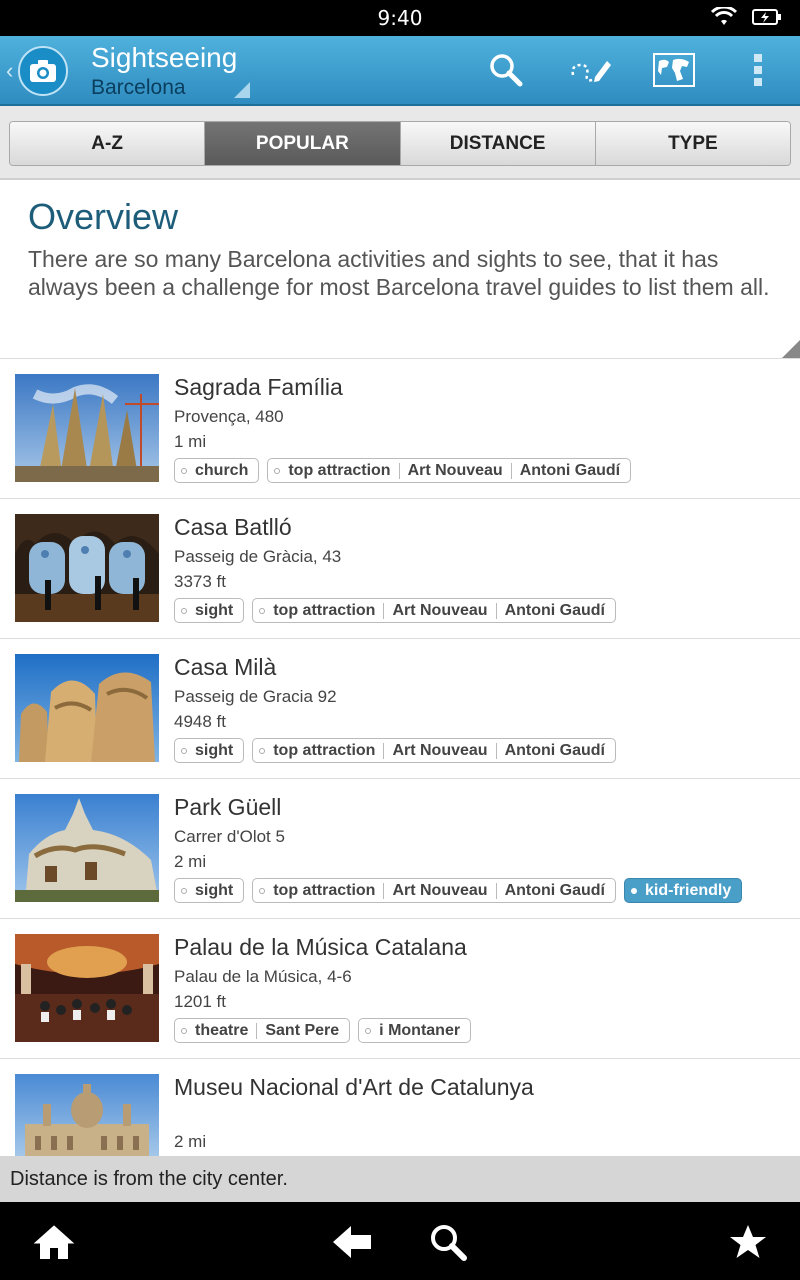 The width and height of the screenshot is (800, 1280). I want to click on wifi-icon, so click(724, 16).